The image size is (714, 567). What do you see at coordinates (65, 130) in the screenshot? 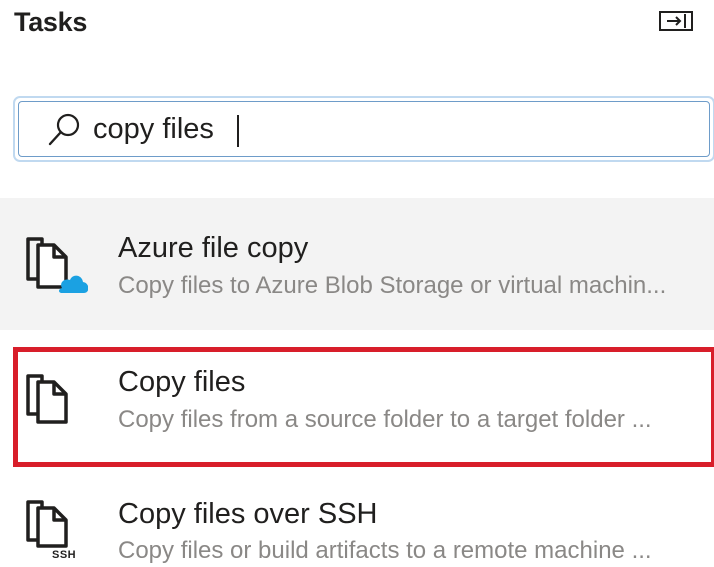
I see `search-icon` at bounding box center [65, 130].